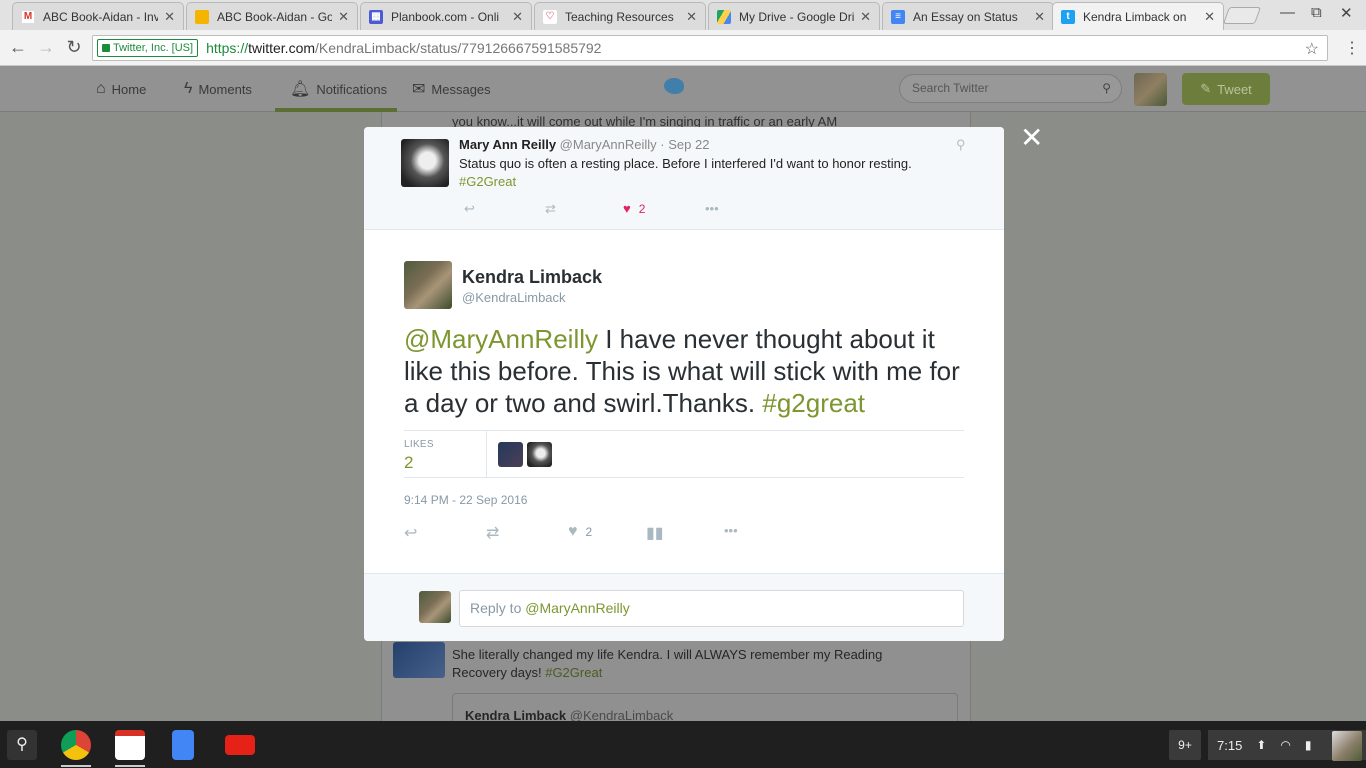  I want to click on url-scheme: https://, so click(227, 48).